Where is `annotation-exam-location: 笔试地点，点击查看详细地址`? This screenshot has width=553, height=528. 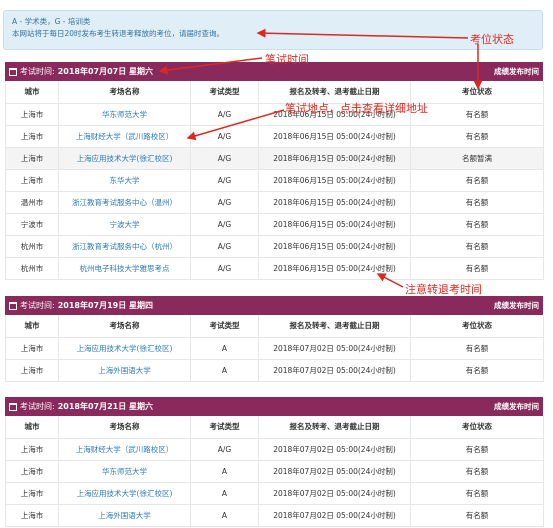
annotation-exam-location: 笔试地点，点击查看详细地址 is located at coordinates (356, 108).